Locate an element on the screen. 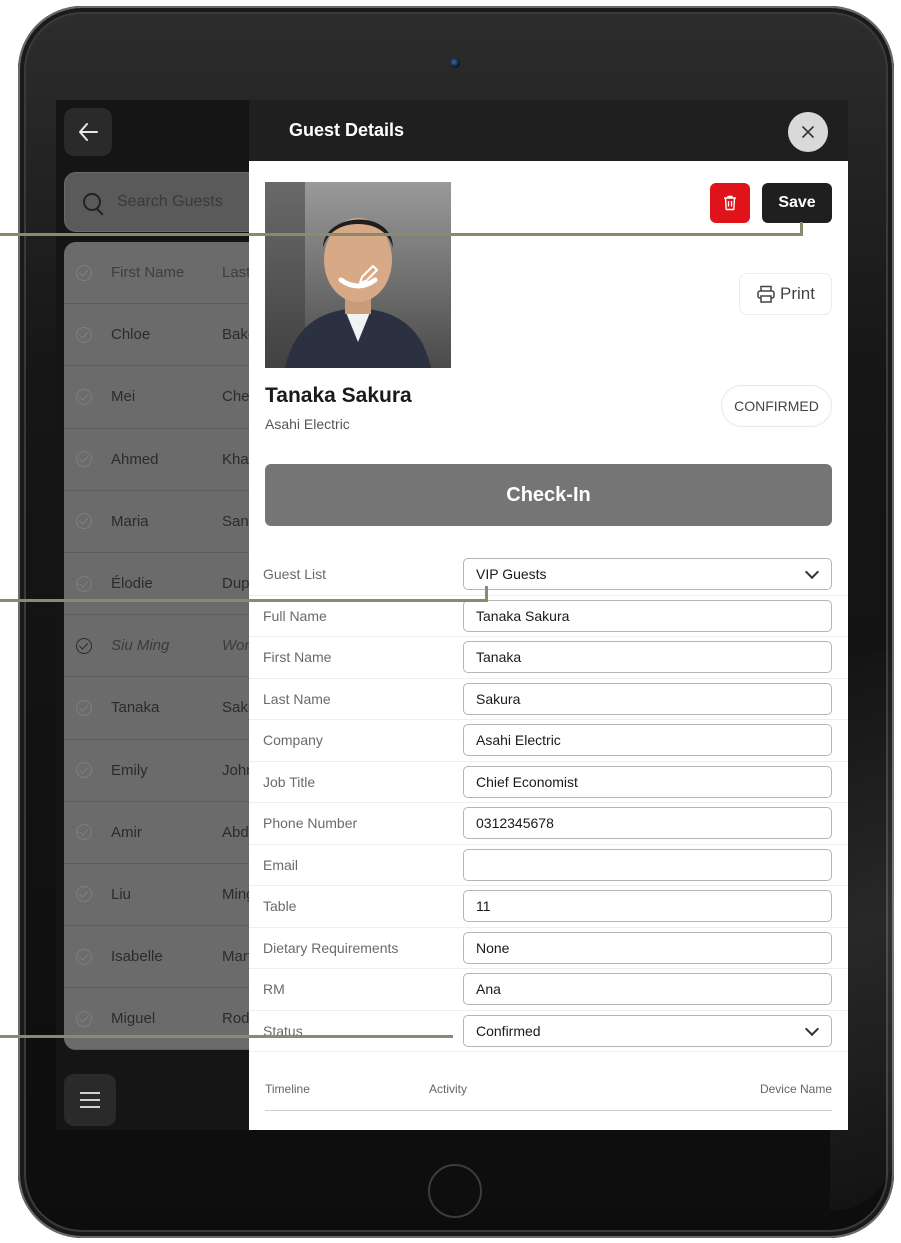 Image resolution: width=901 pixels, height=1243 pixels. form-row-dietary: Dietary Requirements None is located at coordinates (548, 948).